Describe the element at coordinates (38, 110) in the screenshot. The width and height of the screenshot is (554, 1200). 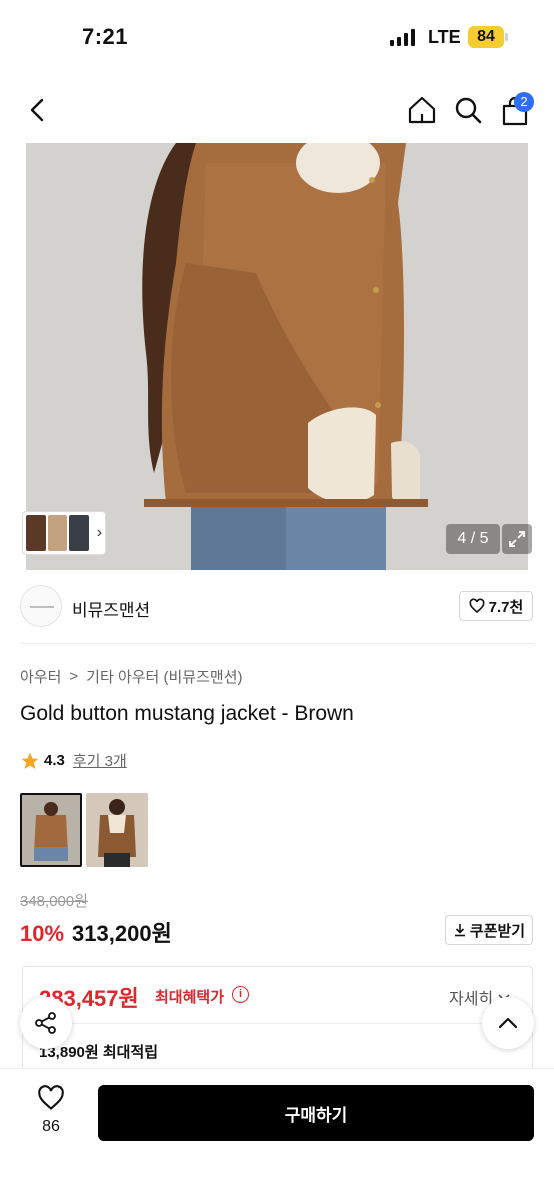
I see `back-arrow-icon` at that location.